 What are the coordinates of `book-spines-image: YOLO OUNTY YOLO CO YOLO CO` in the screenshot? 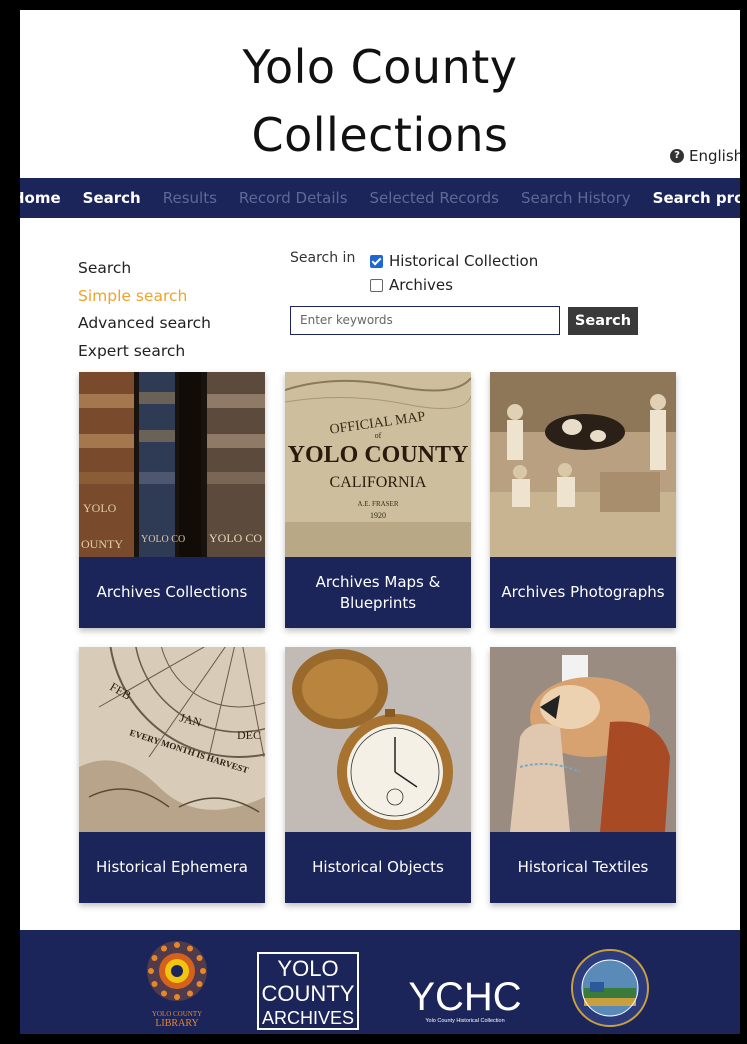 It's located at (172, 464).